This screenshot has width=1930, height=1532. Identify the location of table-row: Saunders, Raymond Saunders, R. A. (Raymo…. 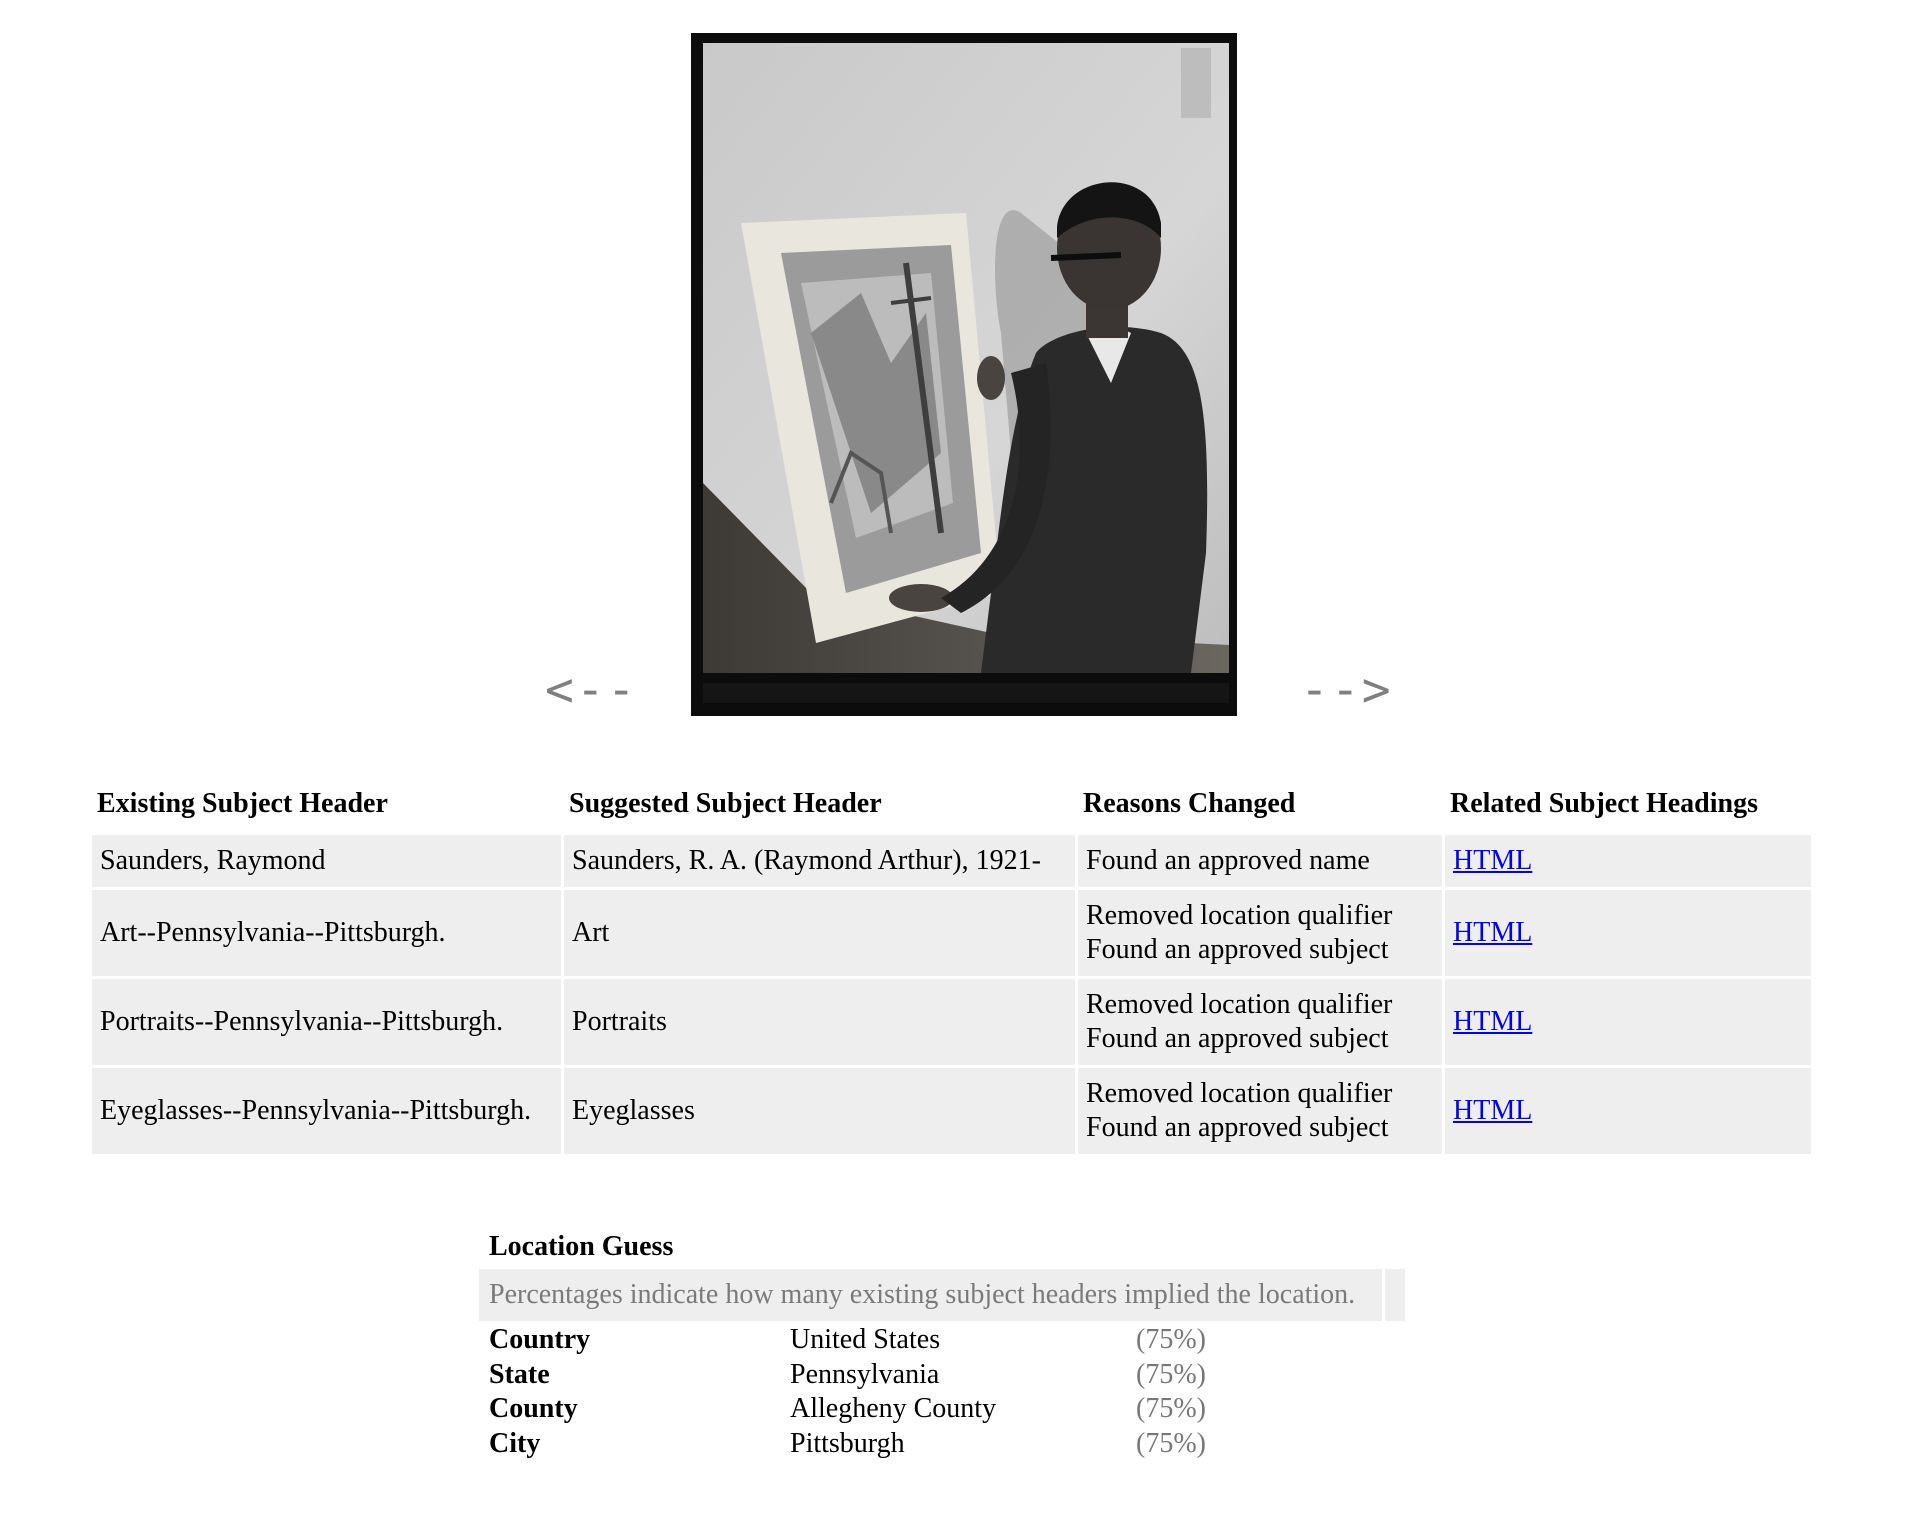
(951, 861).